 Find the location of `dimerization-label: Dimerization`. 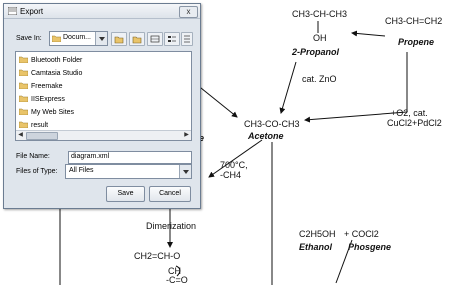

dimerization-label: Dimerization is located at coordinates (171, 226).